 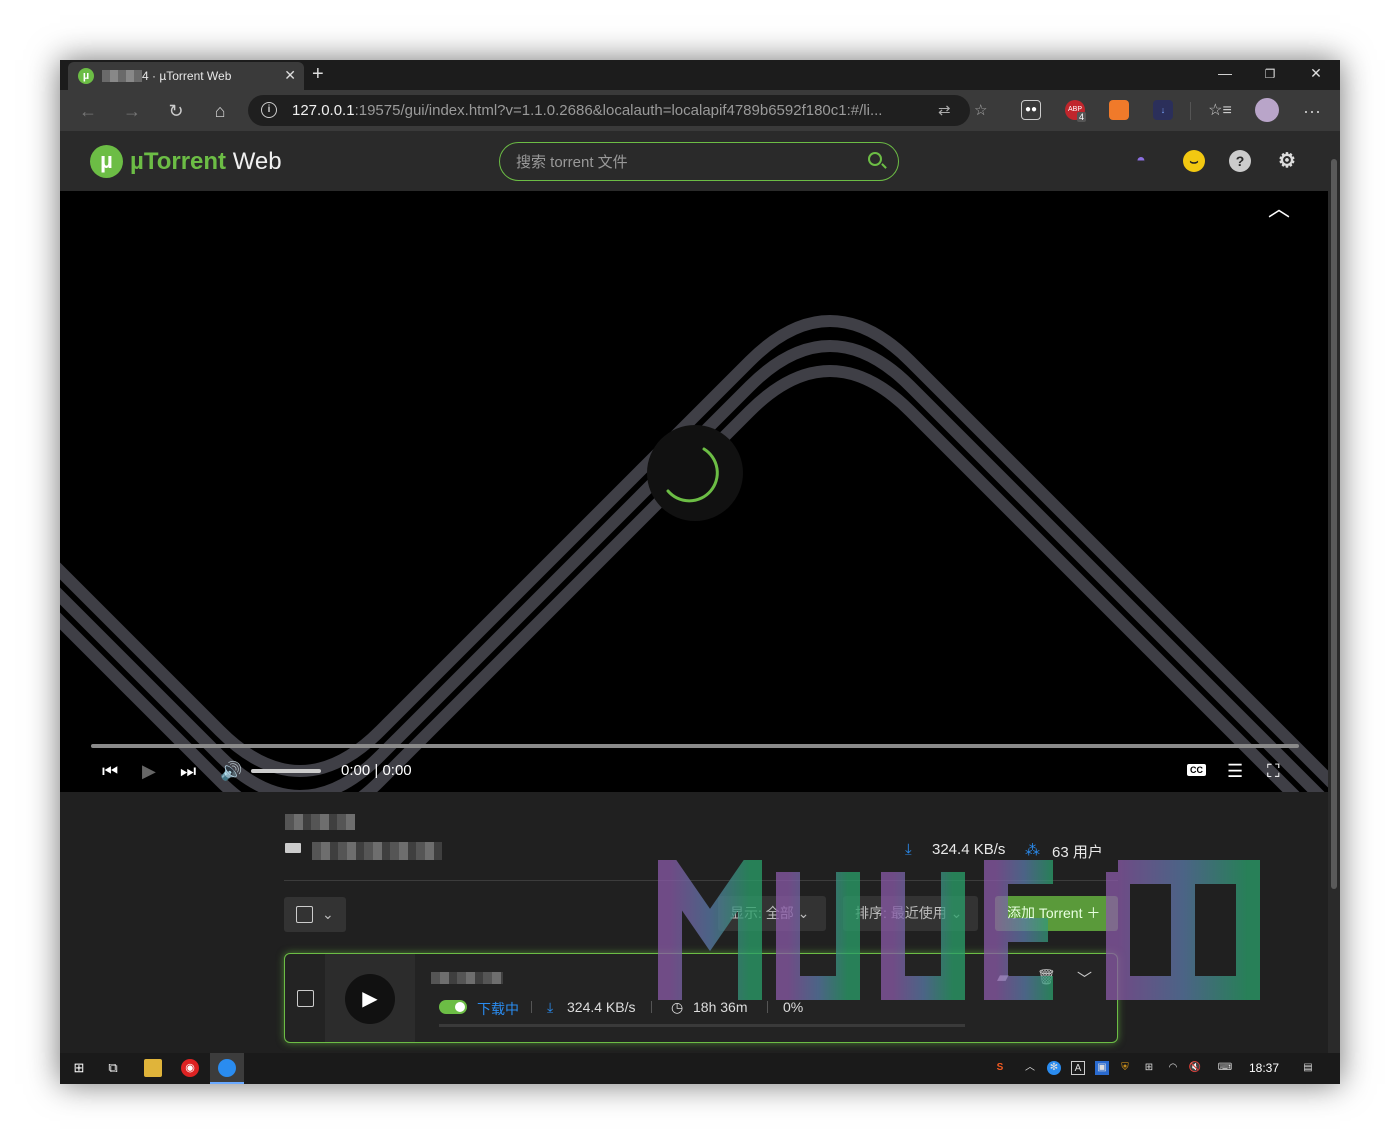 What do you see at coordinates (1119, 110) in the screenshot?
I see `extension-orange-icon` at bounding box center [1119, 110].